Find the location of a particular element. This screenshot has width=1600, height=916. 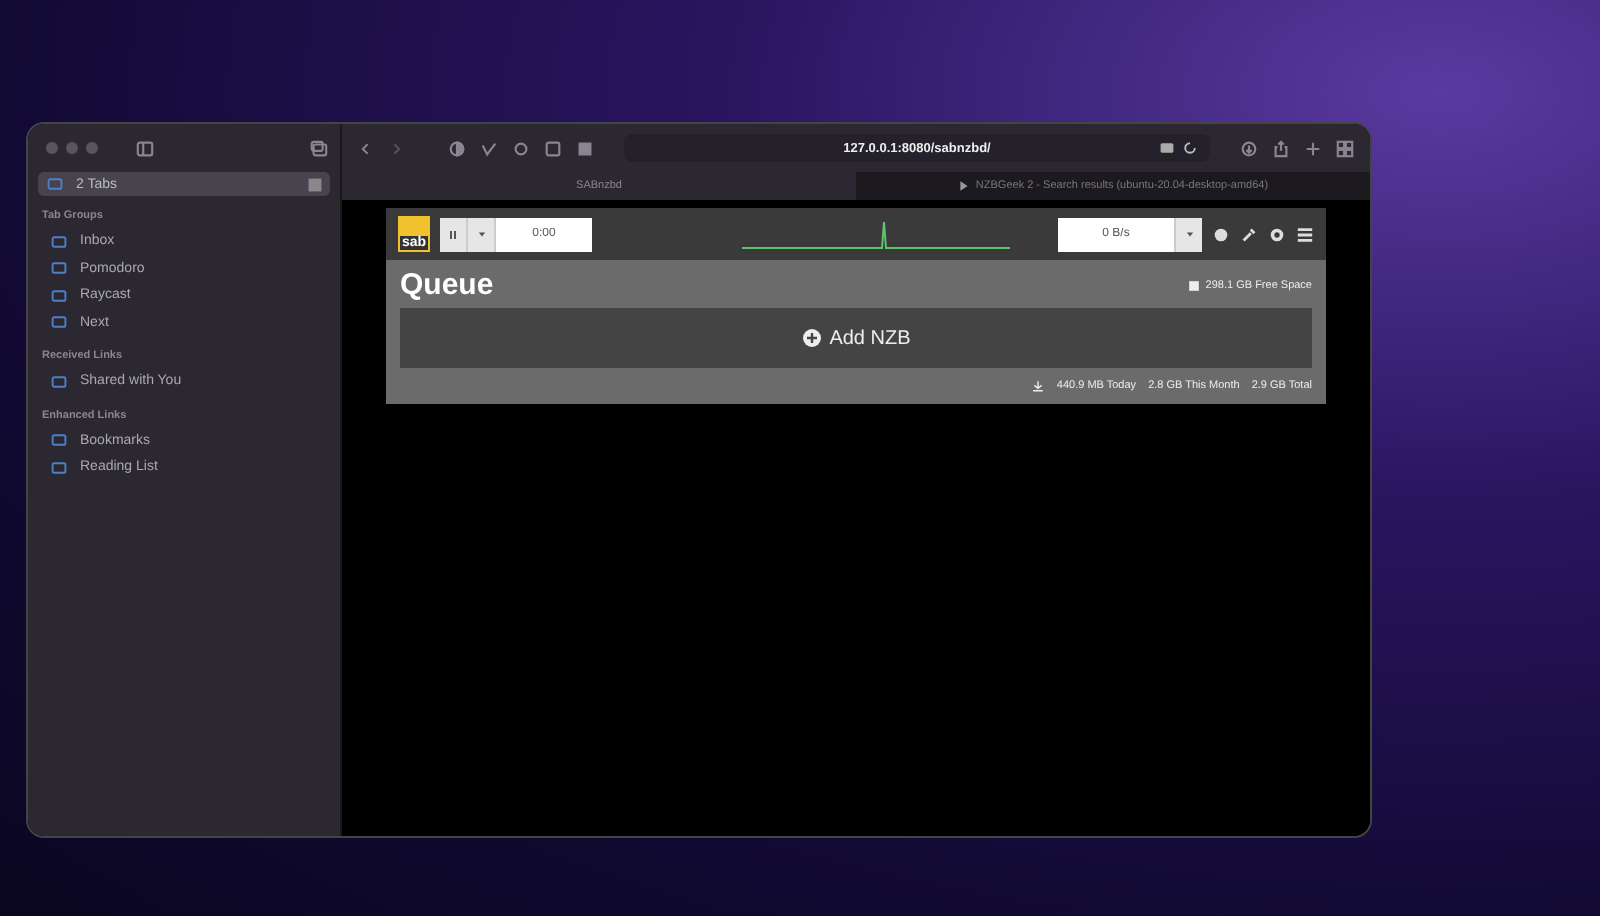

pause-icon is located at coordinates (453, 234).